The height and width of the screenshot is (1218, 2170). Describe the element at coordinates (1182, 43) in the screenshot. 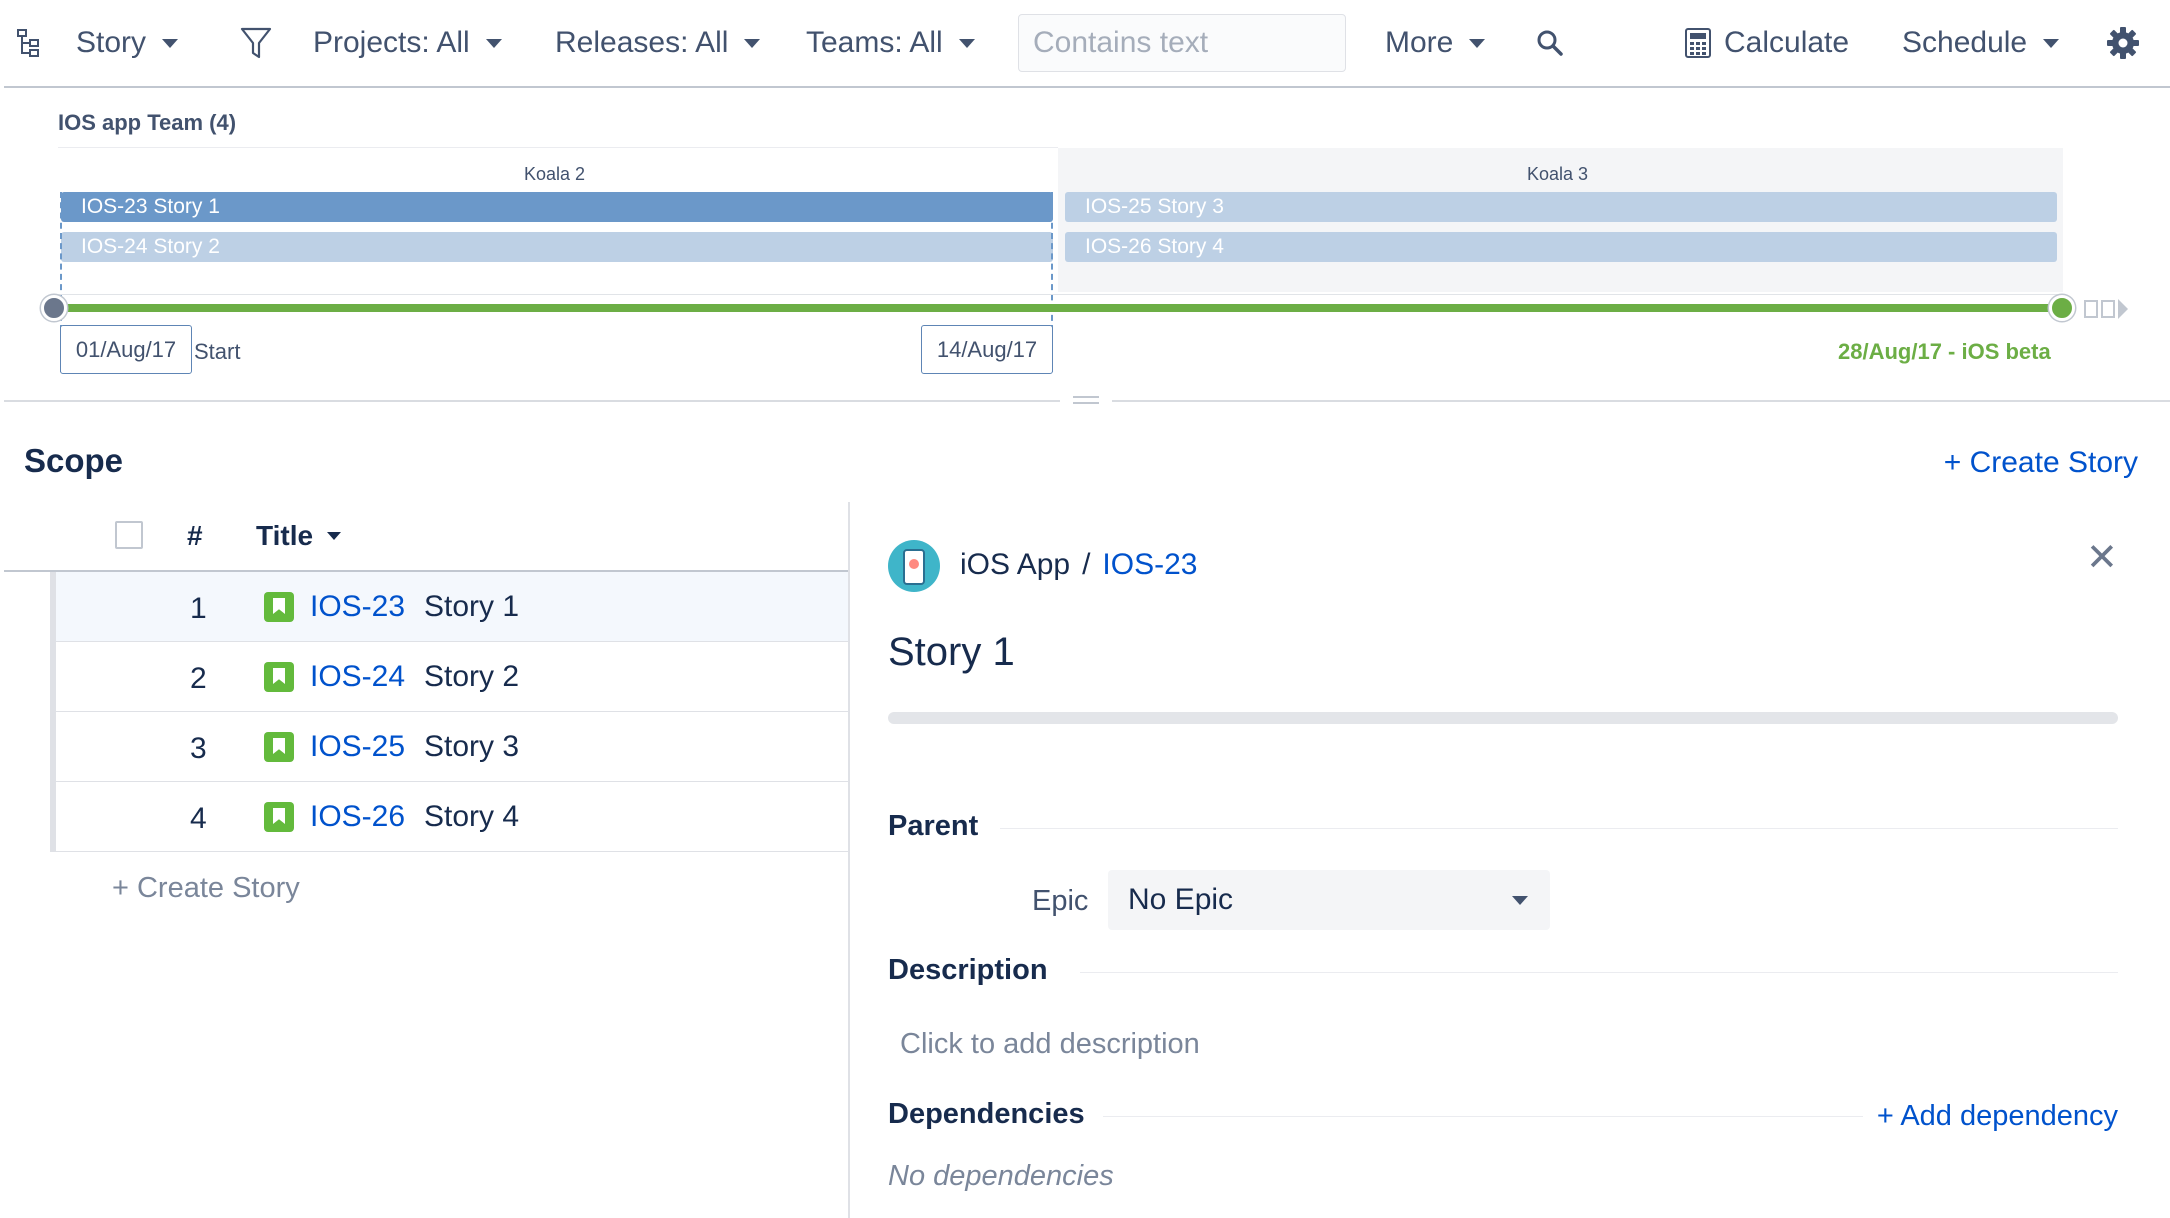

I see `contains-text-input` at that location.